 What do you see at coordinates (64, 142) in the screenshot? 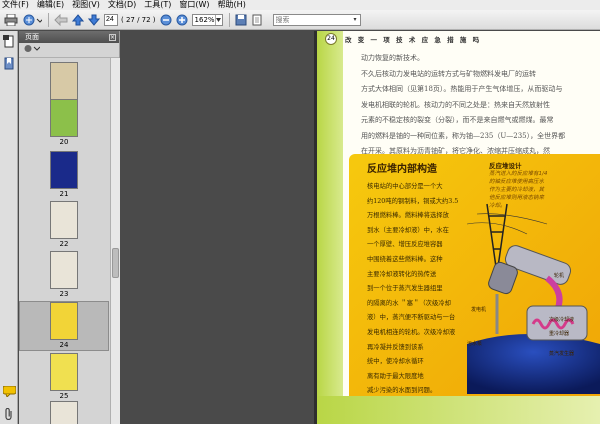
I see `thumbnail-label: 20` at bounding box center [64, 142].